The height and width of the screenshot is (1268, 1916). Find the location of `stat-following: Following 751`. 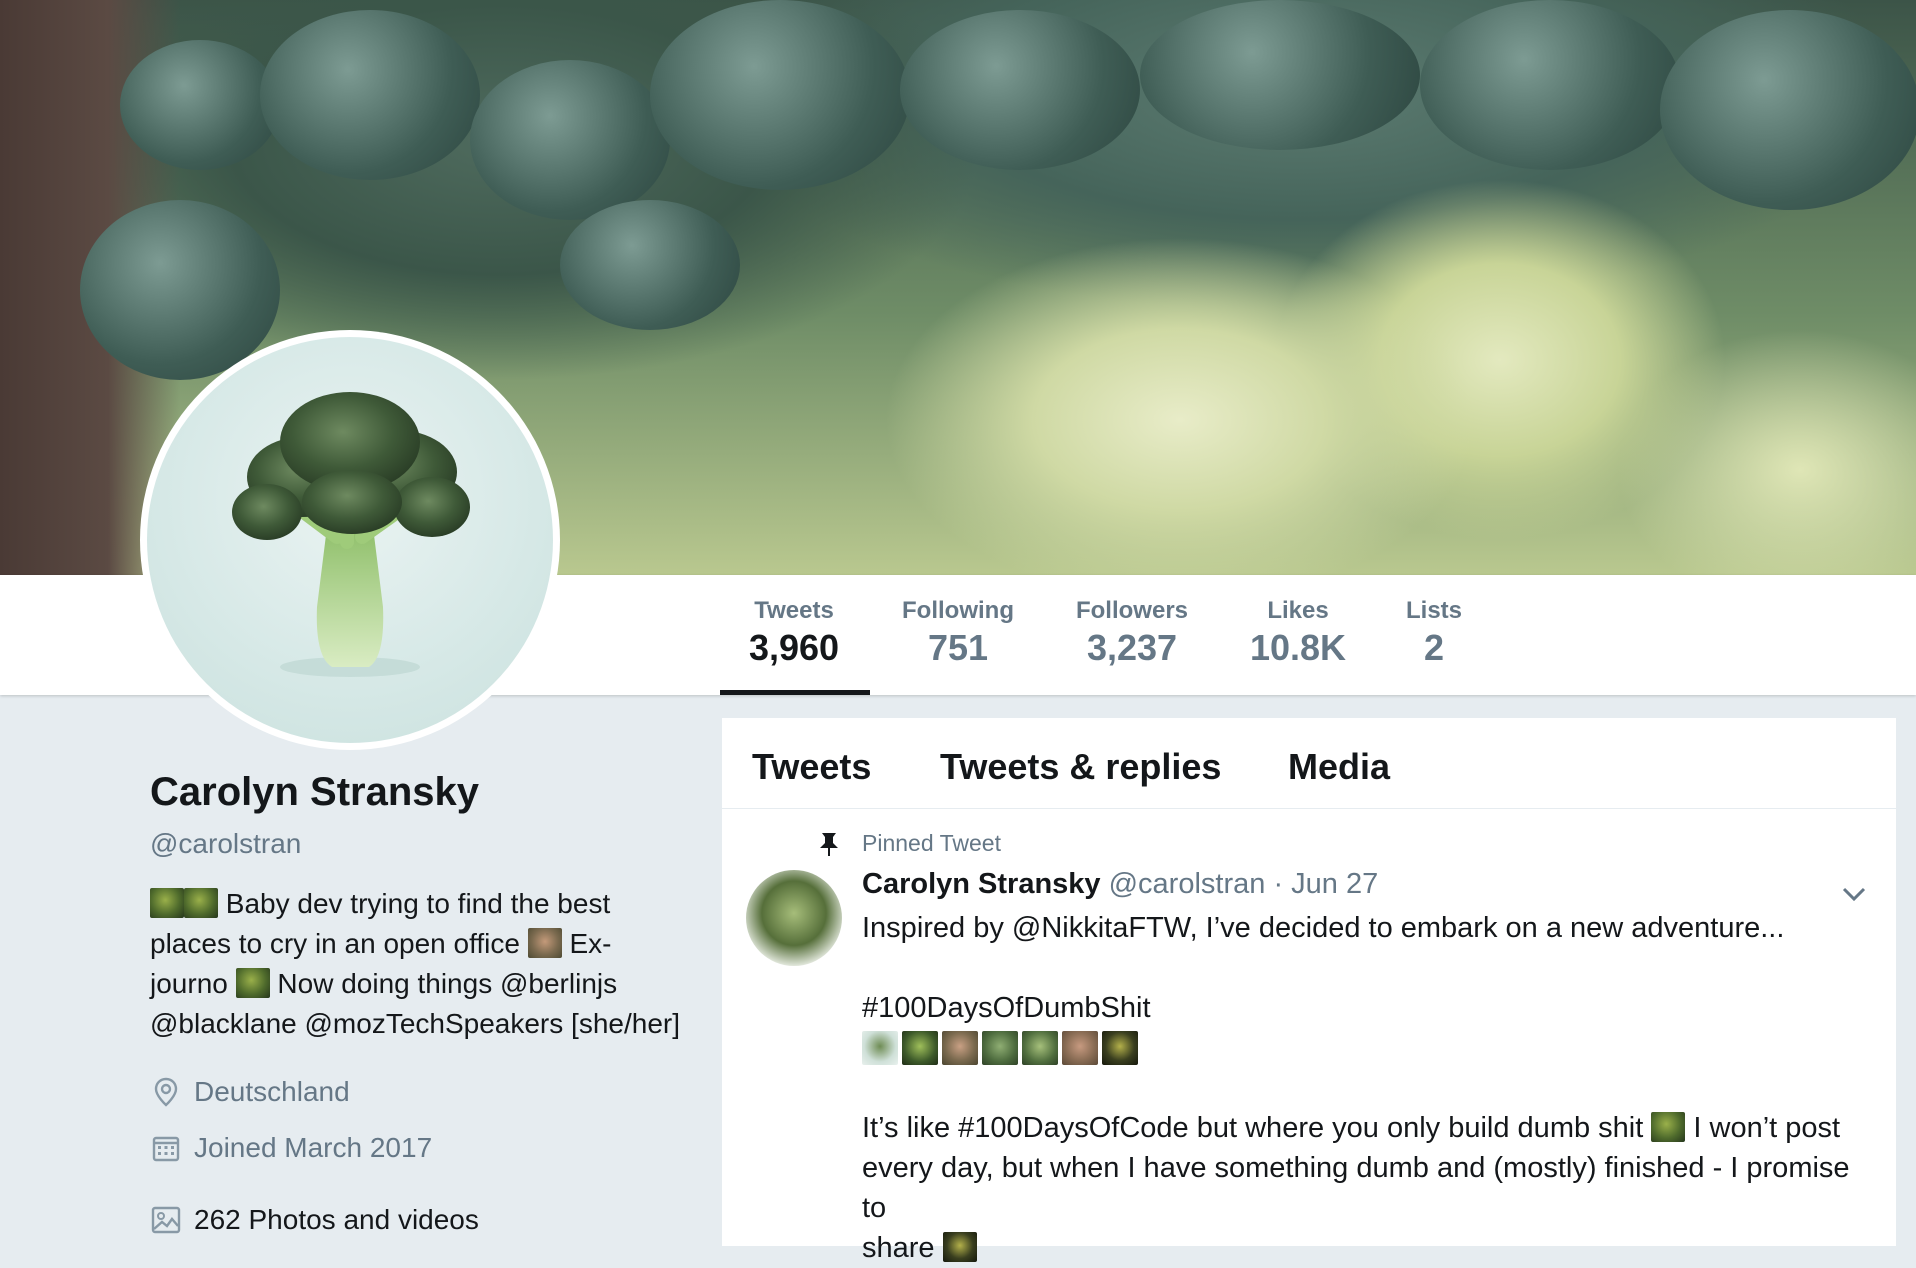

stat-following: Following 751 is located at coordinates (958, 633).